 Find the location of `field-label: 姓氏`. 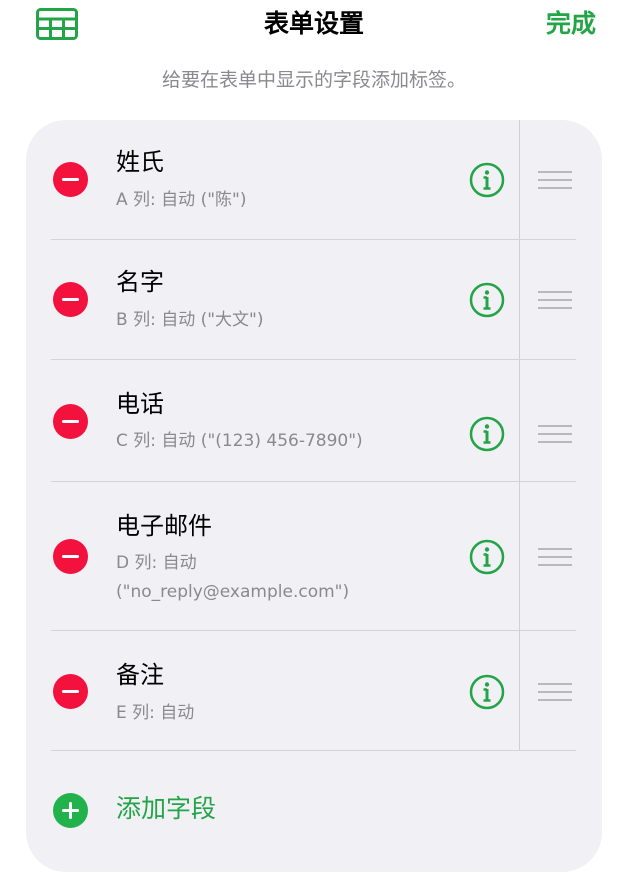

field-label: 姓氏 is located at coordinates (140, 162).